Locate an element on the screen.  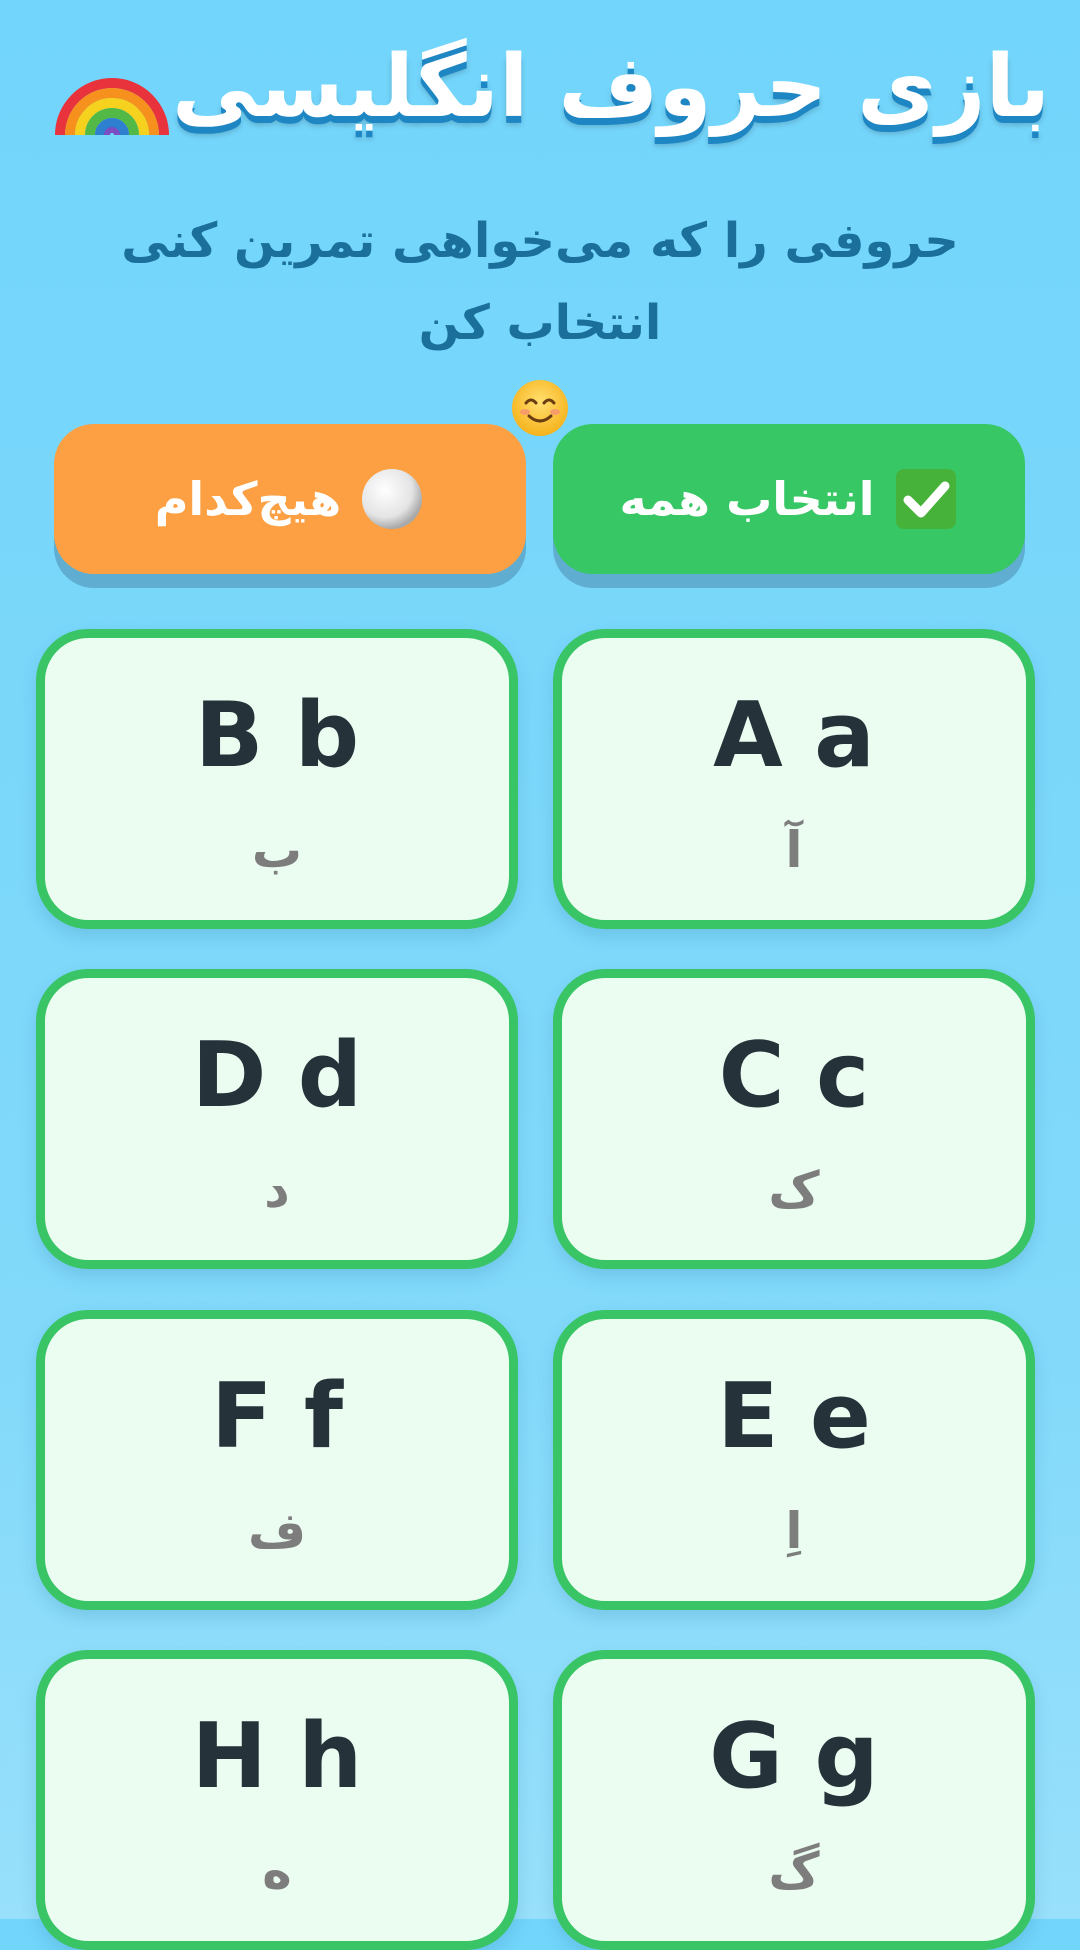
letter-card-c: C c ک is located at coordinates (794, 1119).